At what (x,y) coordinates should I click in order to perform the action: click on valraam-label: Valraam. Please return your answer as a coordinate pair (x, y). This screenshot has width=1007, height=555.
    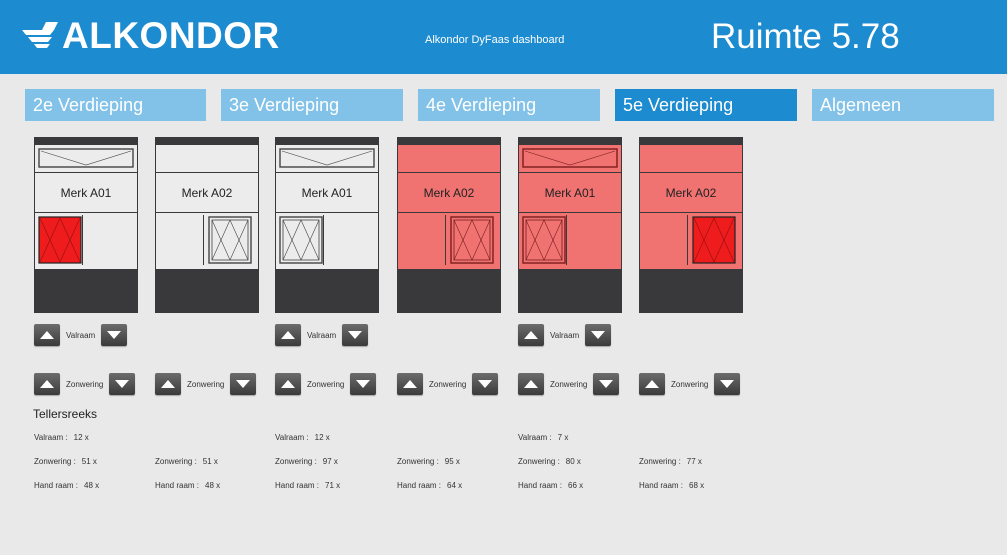
    Looking at the image, I should click on (565, 335).